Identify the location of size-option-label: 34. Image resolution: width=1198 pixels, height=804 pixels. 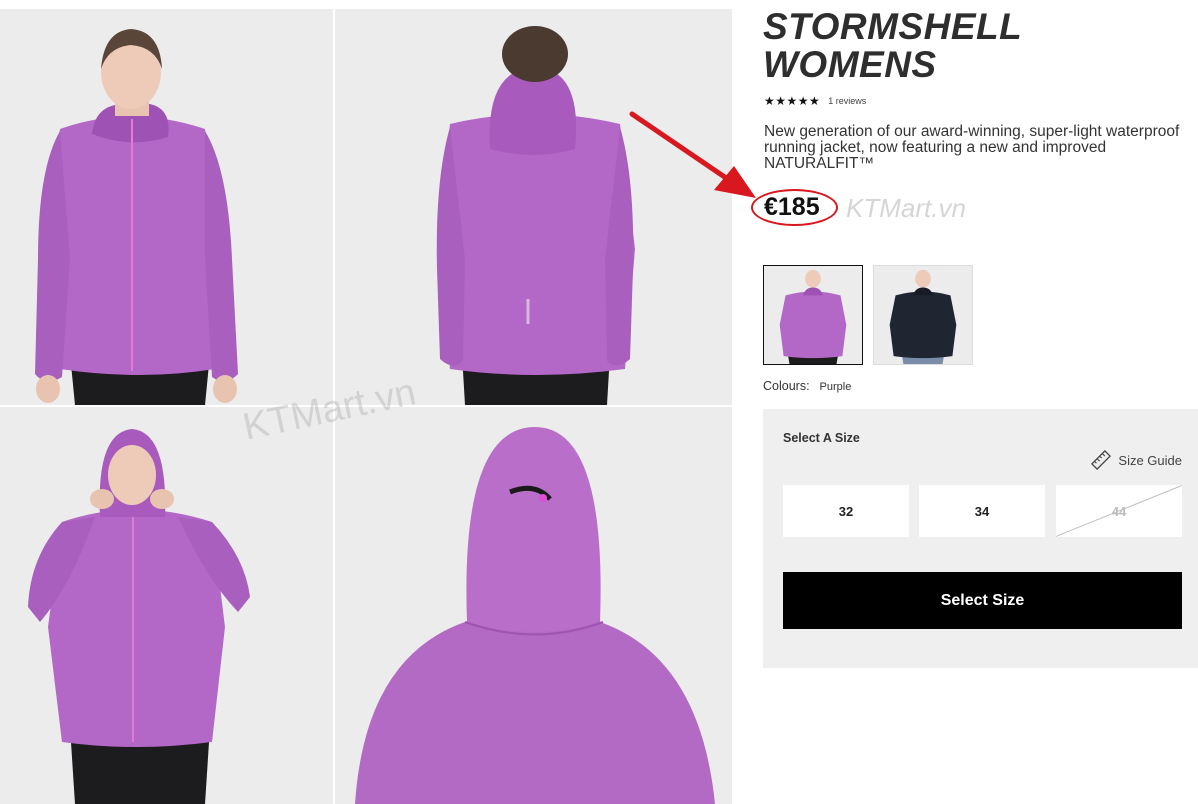
(982, 511).